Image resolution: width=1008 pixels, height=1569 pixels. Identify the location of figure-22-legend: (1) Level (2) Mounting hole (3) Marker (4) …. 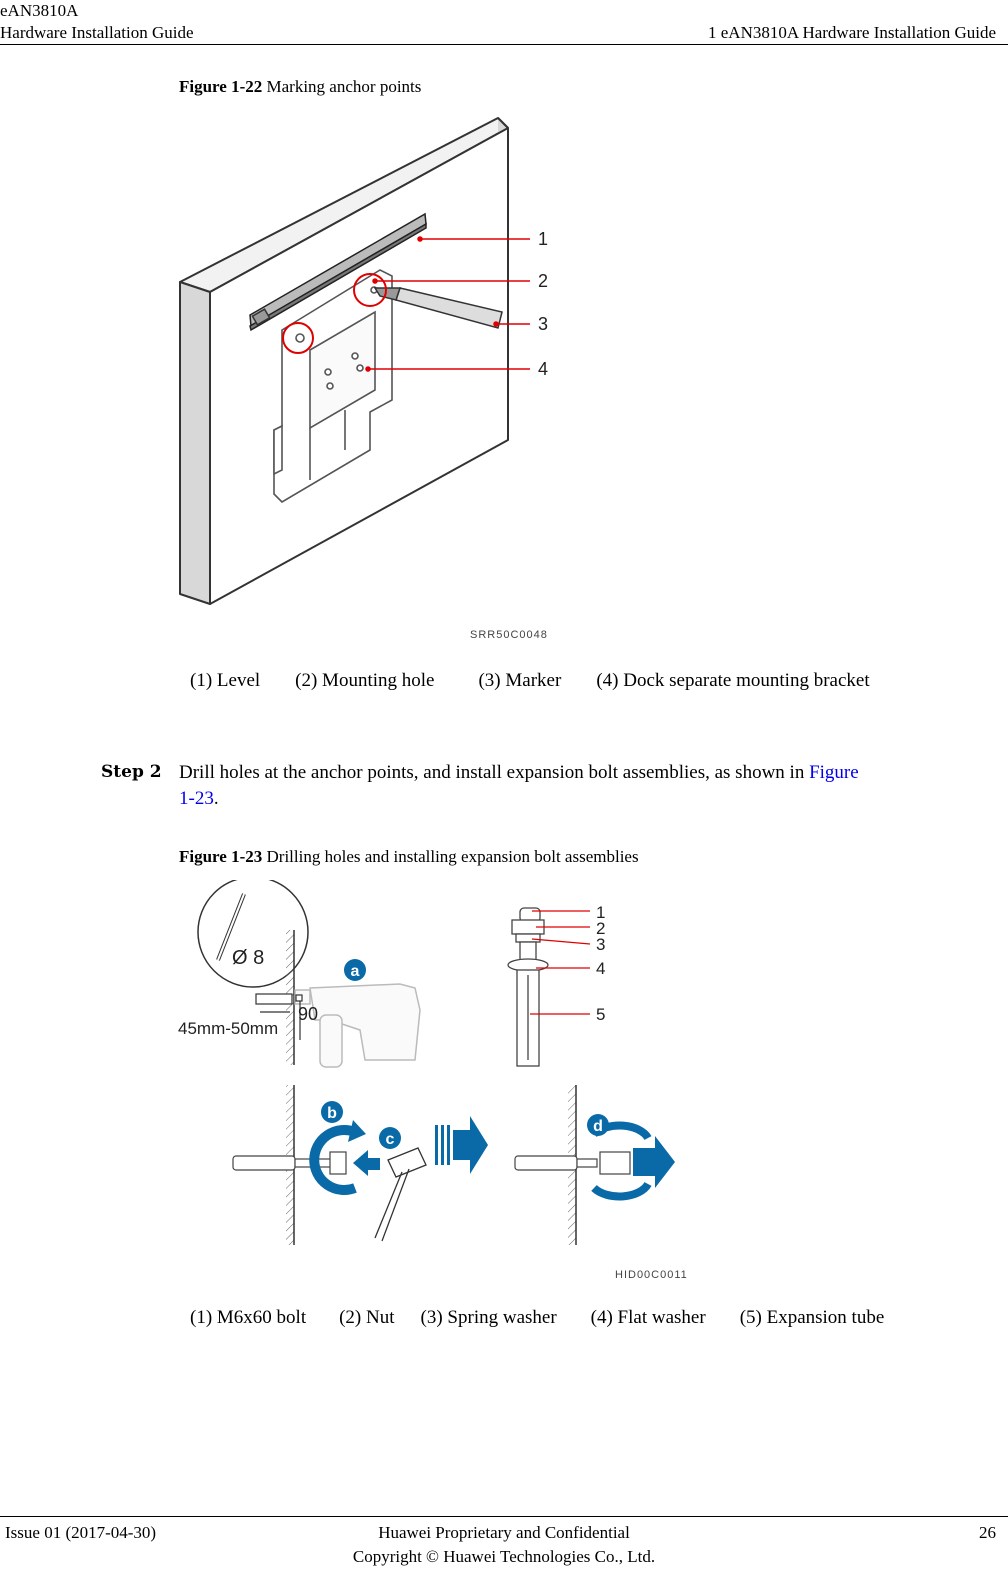
(530, 681).